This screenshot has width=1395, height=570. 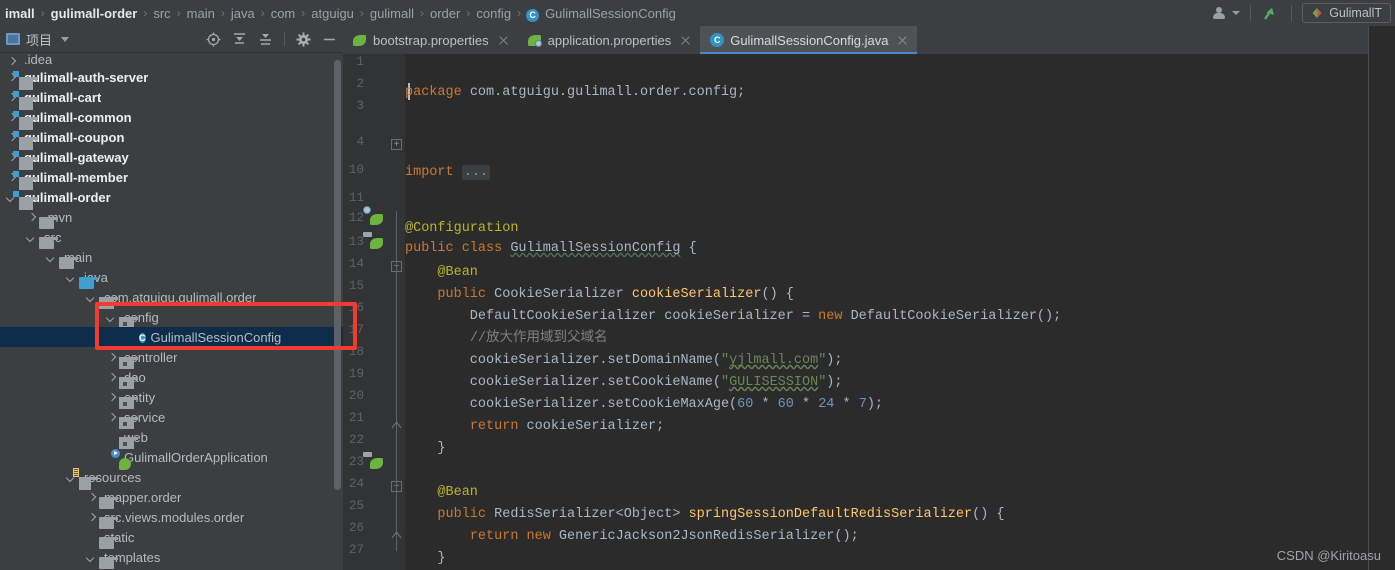 I want to click on tree-item-src-views-modules-order: src.views.modules.order, so click(x=171, y=518).